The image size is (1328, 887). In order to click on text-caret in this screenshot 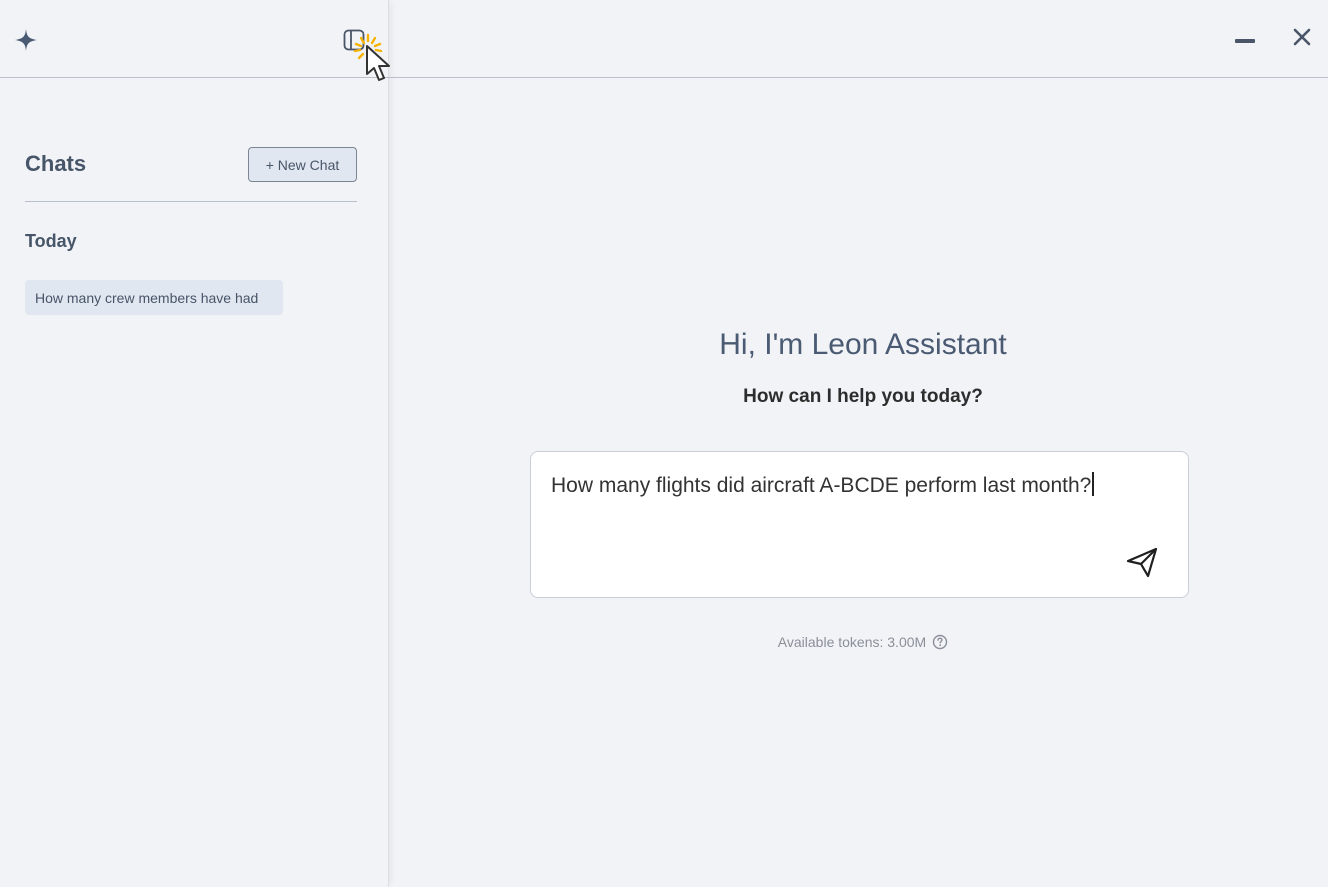, I will do `click(1093, 484)`.